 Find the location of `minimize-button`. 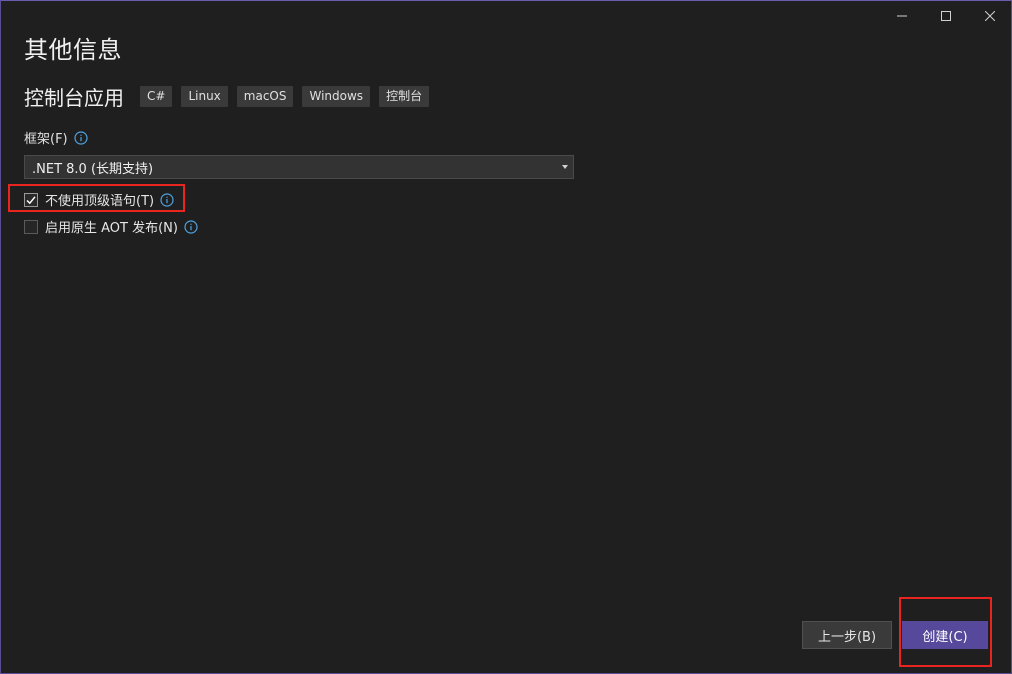

minimize-button is located at coordinates (902, 16).